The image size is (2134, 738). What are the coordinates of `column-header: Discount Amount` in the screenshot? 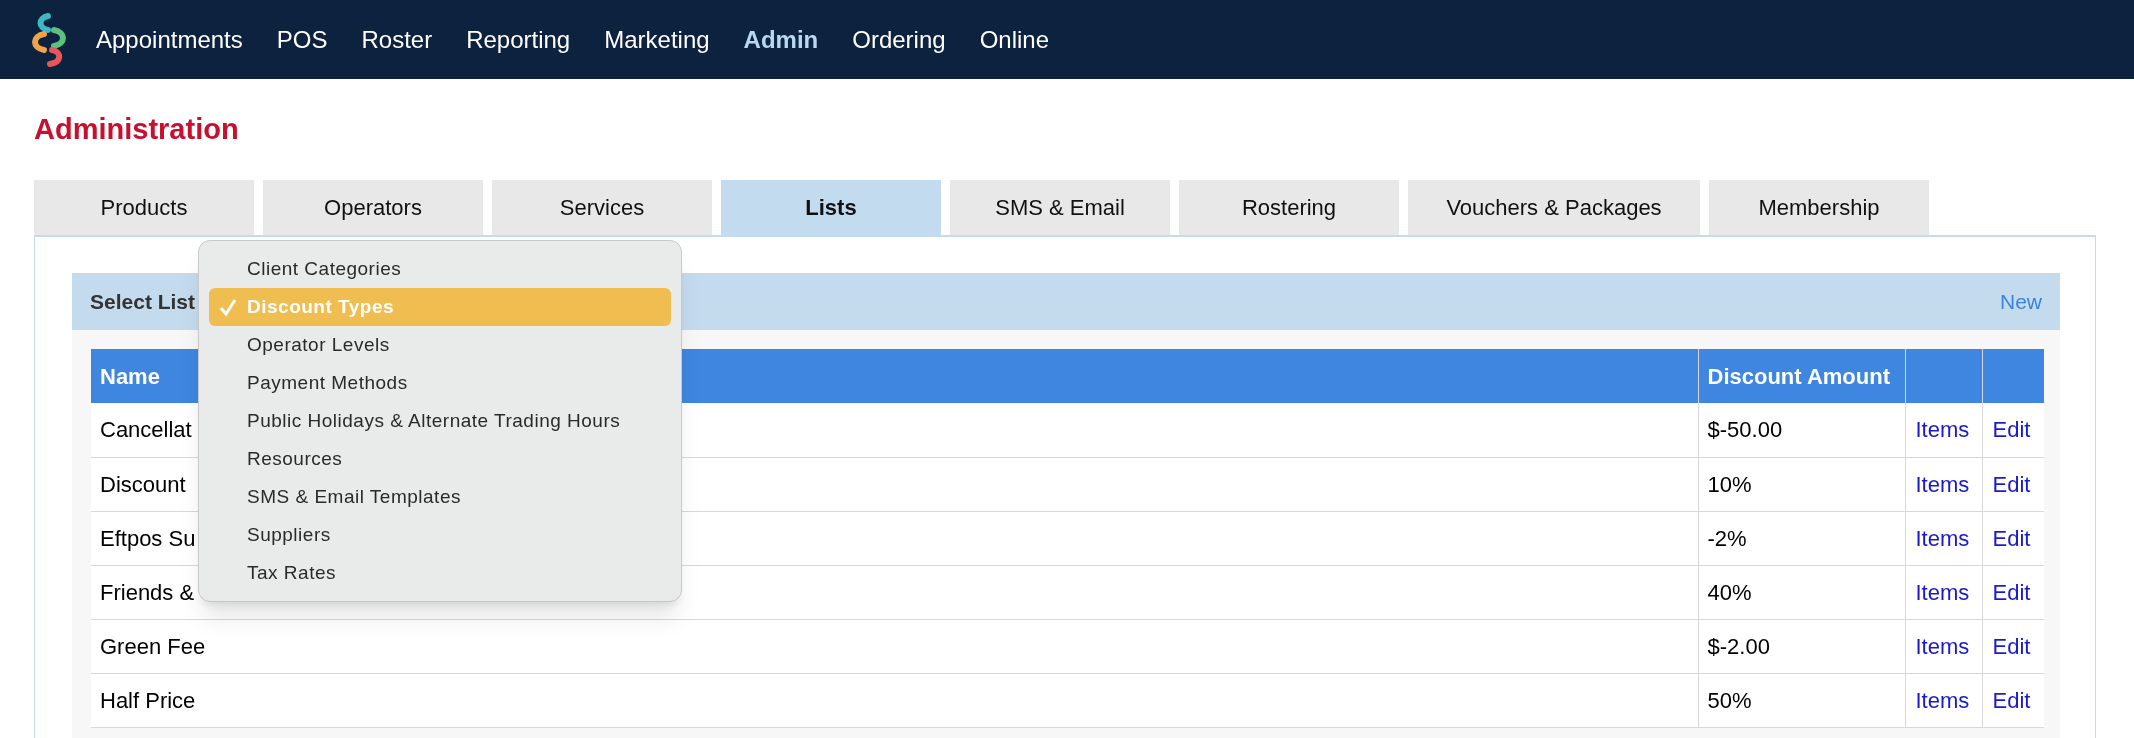 It's located at (1801, 376).